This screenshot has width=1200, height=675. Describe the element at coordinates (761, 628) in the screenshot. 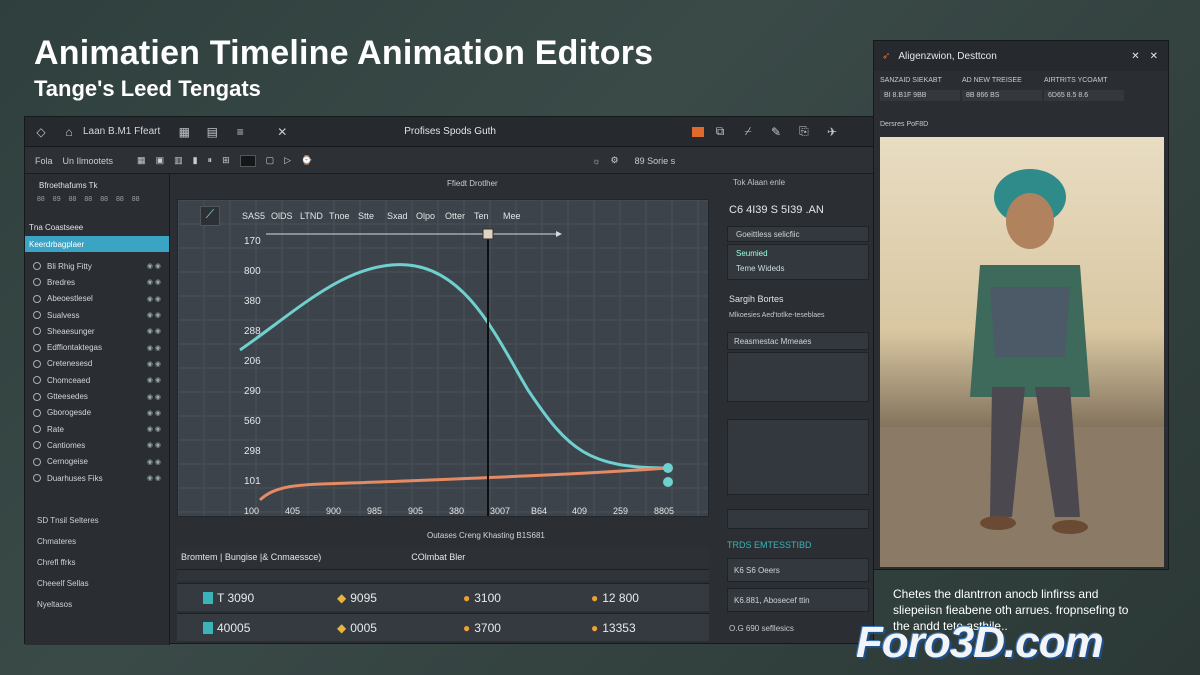

I see `sec4-item-3: O.G 690 sefllesics` at that location.